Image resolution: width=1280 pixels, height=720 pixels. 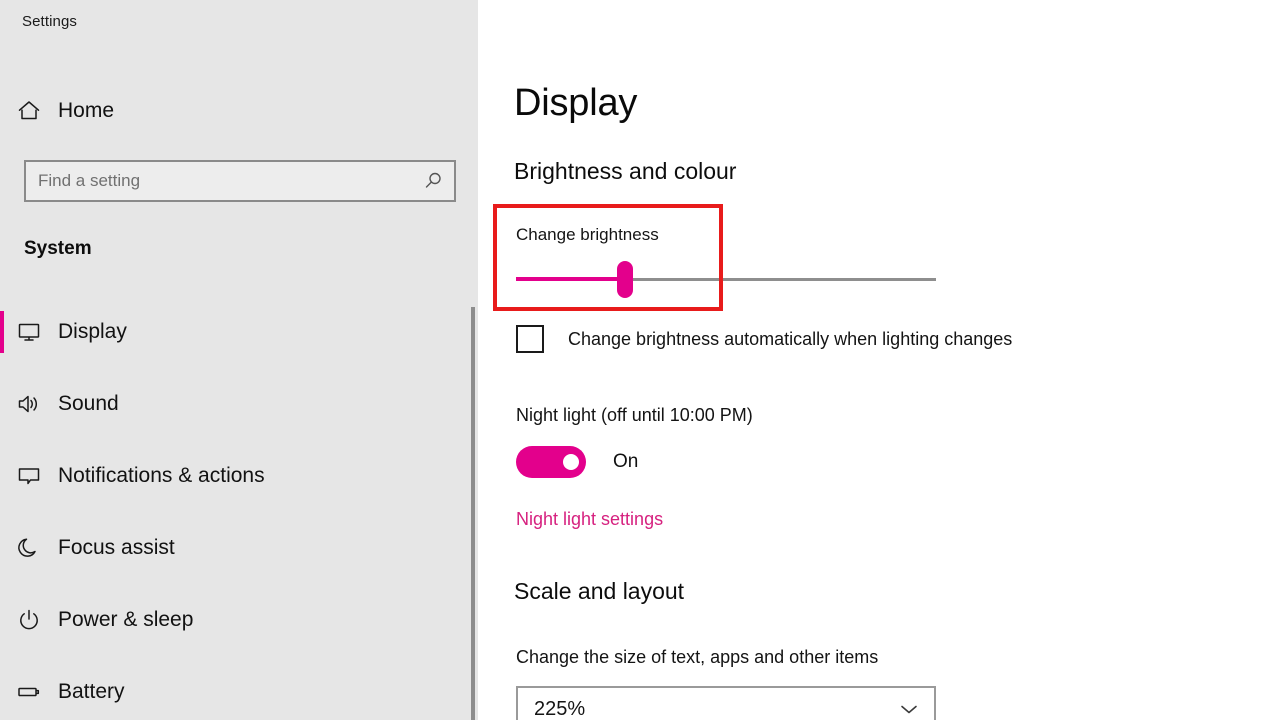 What do you see at coordinates (229, 548) in the screenshot?
I see `sidebar-item-focus-assist: Focus assist` at bounding box center [229, 548].